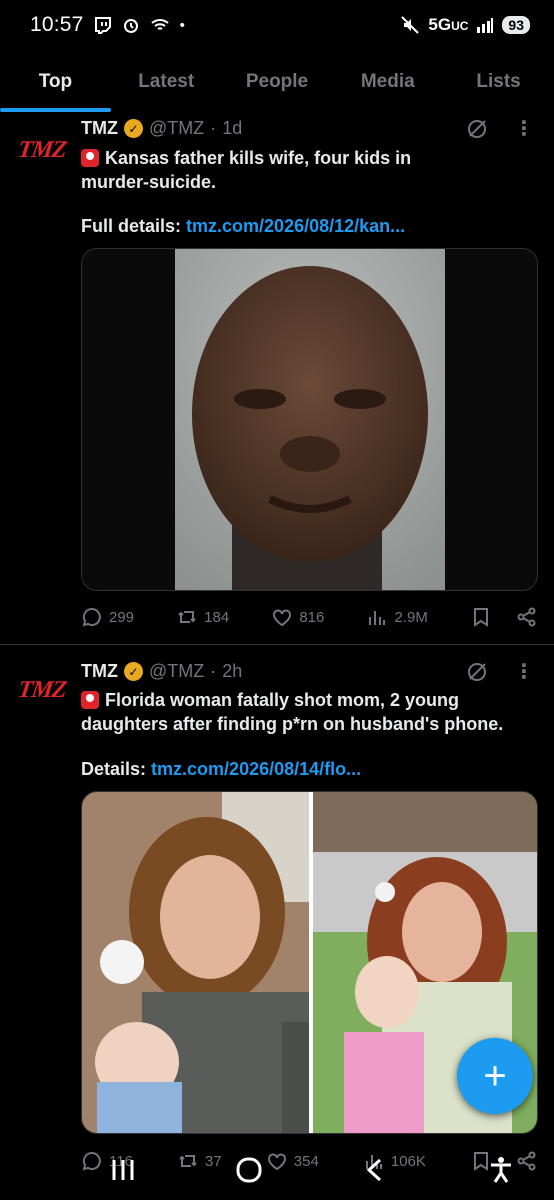 The height and width of the screenshot is (1200, 554). What do you see at coordinates (375, 1170) in the screenshot?
I see `back-icon` at bounding box center [375, 1170].